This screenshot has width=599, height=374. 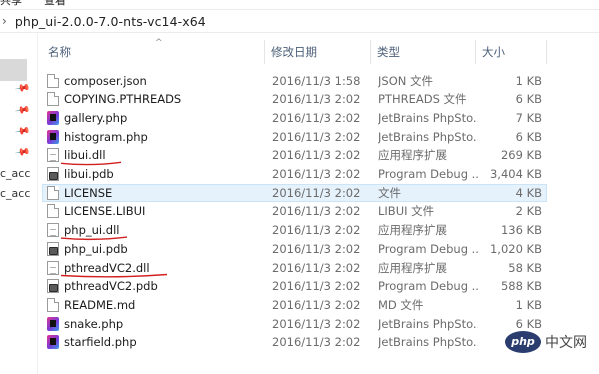 I want to click on file-row: pthreadVC2.dll 2016/11/3 2:02 应用程序扩展 58 KB, so click(x=294, y=268).